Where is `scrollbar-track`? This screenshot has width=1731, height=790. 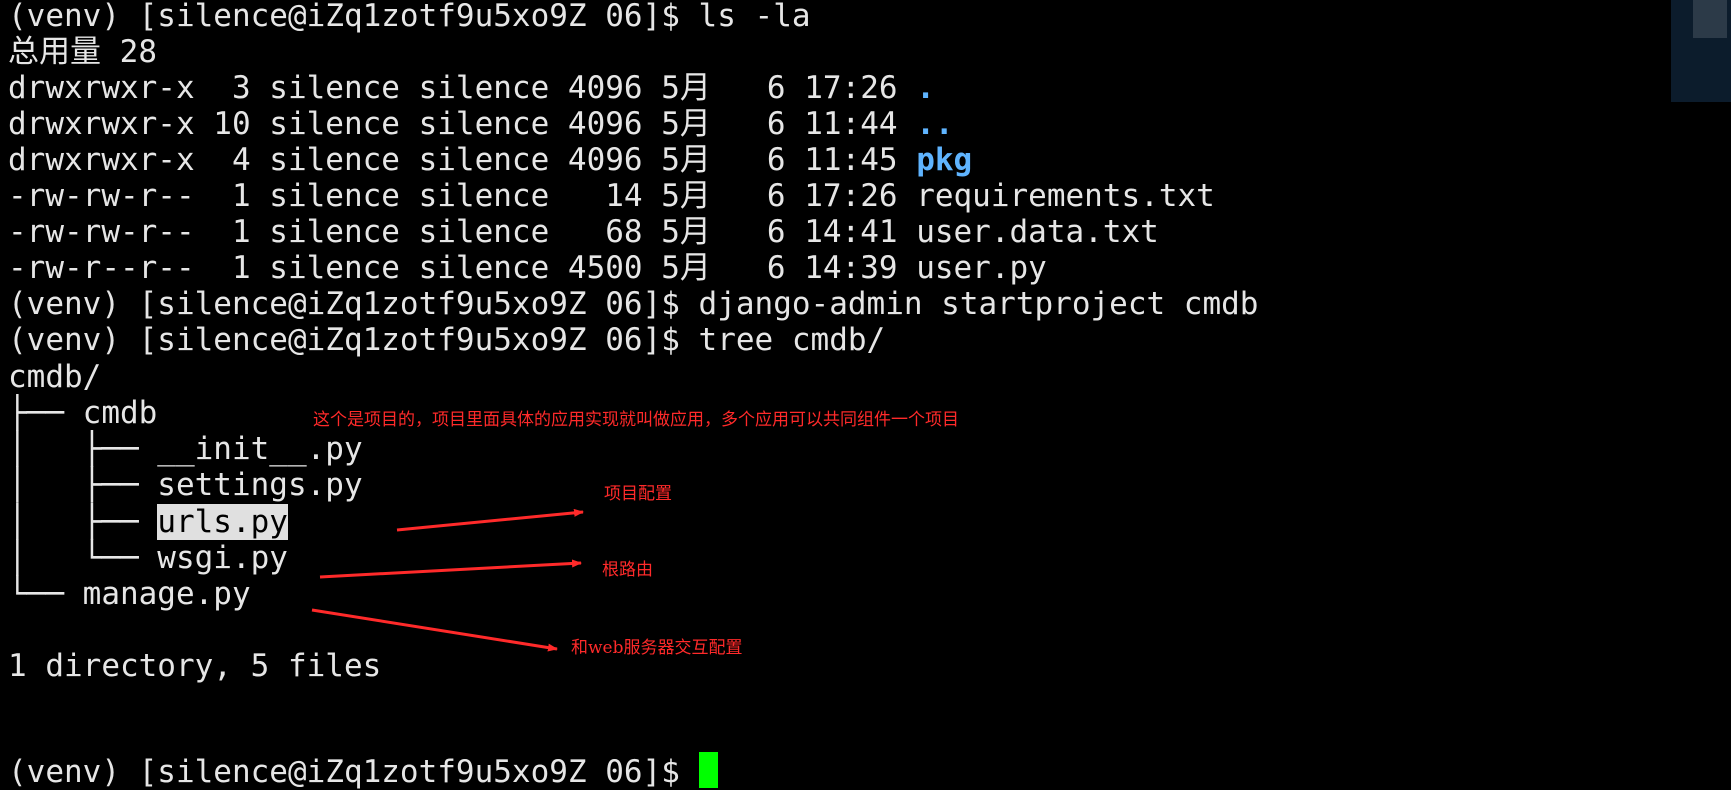 scrollbar-track is located at coordinates (1701, 51).